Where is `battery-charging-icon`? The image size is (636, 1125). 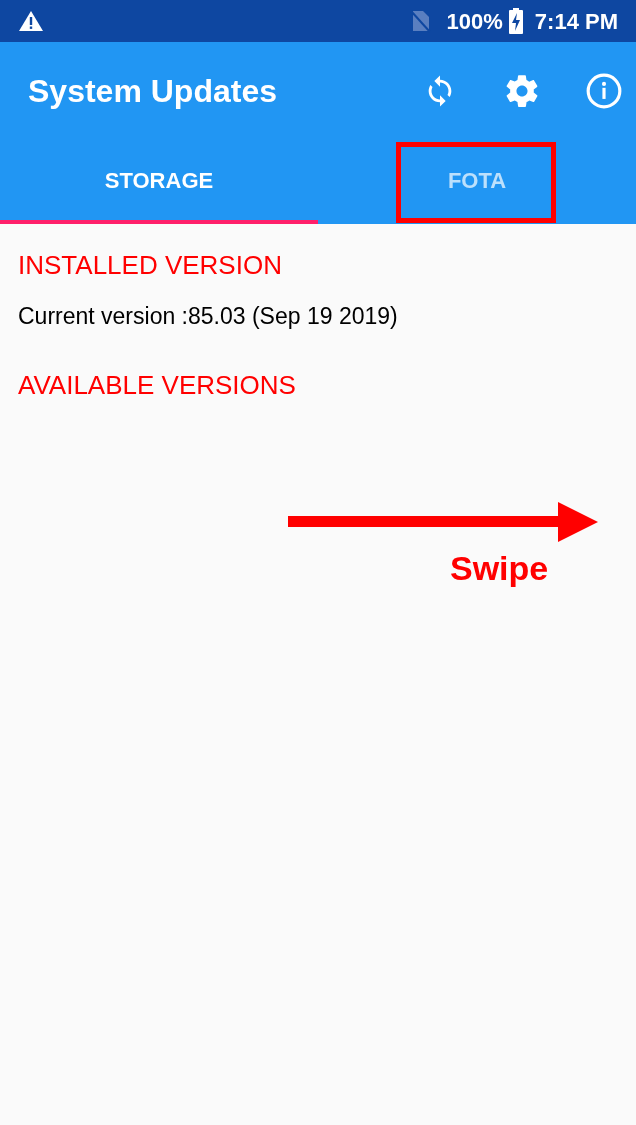
battery-charging-icon is located at coordinates (515, 21).